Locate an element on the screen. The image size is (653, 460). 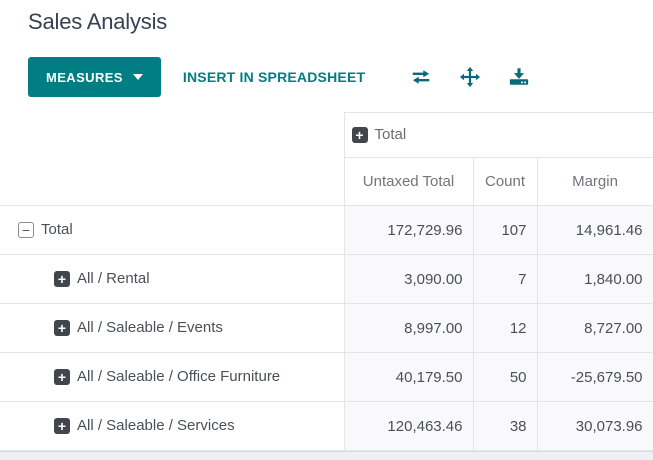
row-header-saleable-office-furniture: + All / Saleable / Office Furniture is located at coordinates (172, 377).